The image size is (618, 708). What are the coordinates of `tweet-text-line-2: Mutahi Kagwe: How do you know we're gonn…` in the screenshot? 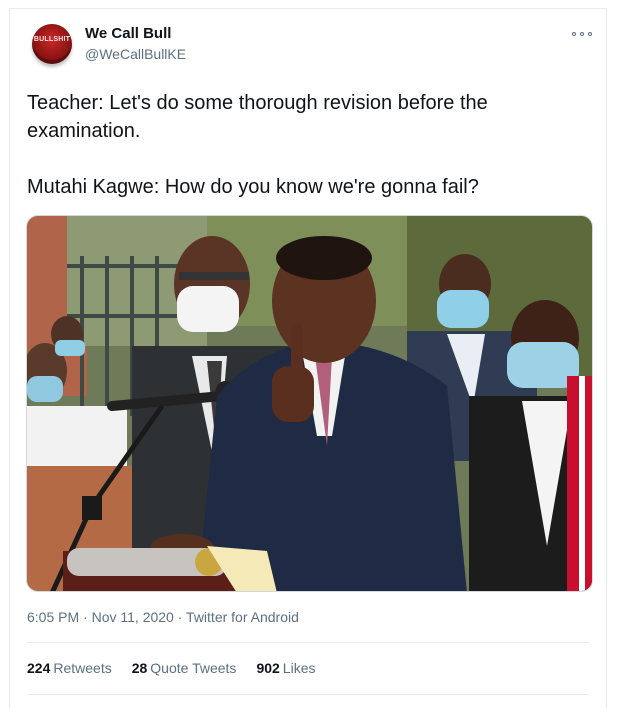 It's located at (253, 187).